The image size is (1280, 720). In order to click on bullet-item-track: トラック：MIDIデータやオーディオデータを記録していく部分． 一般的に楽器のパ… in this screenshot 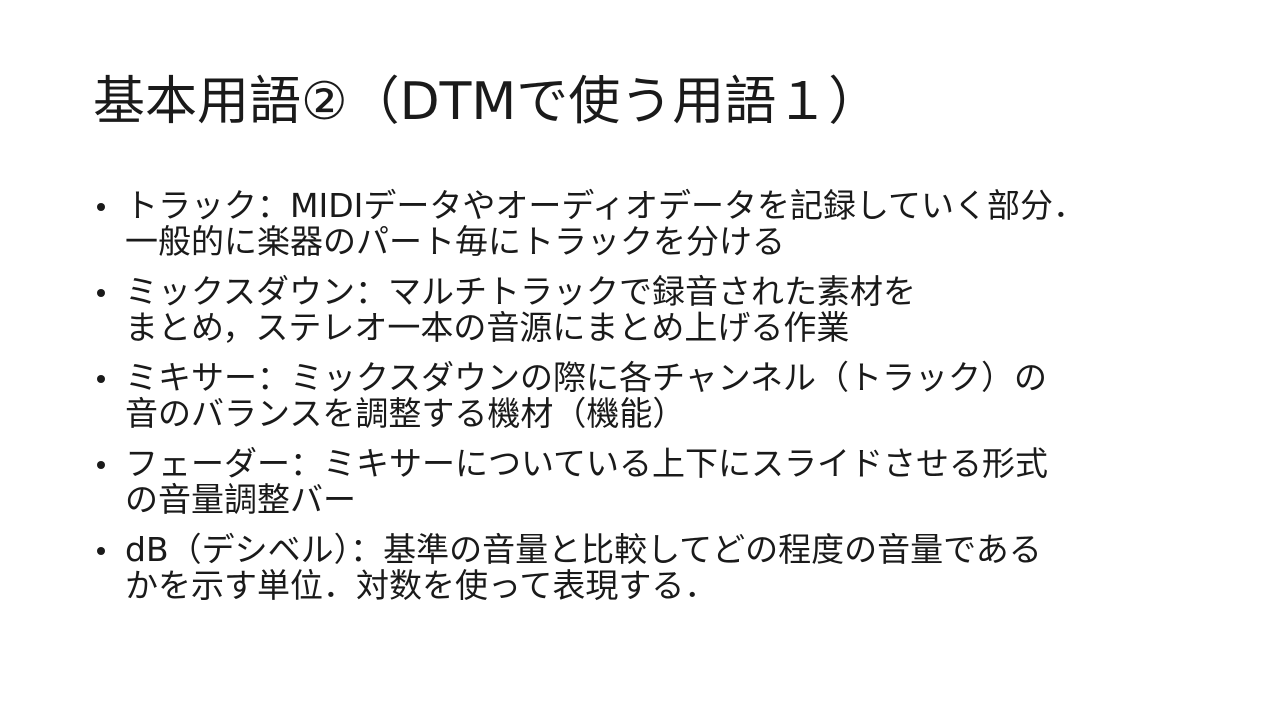, I will do `click(648, 224)`.